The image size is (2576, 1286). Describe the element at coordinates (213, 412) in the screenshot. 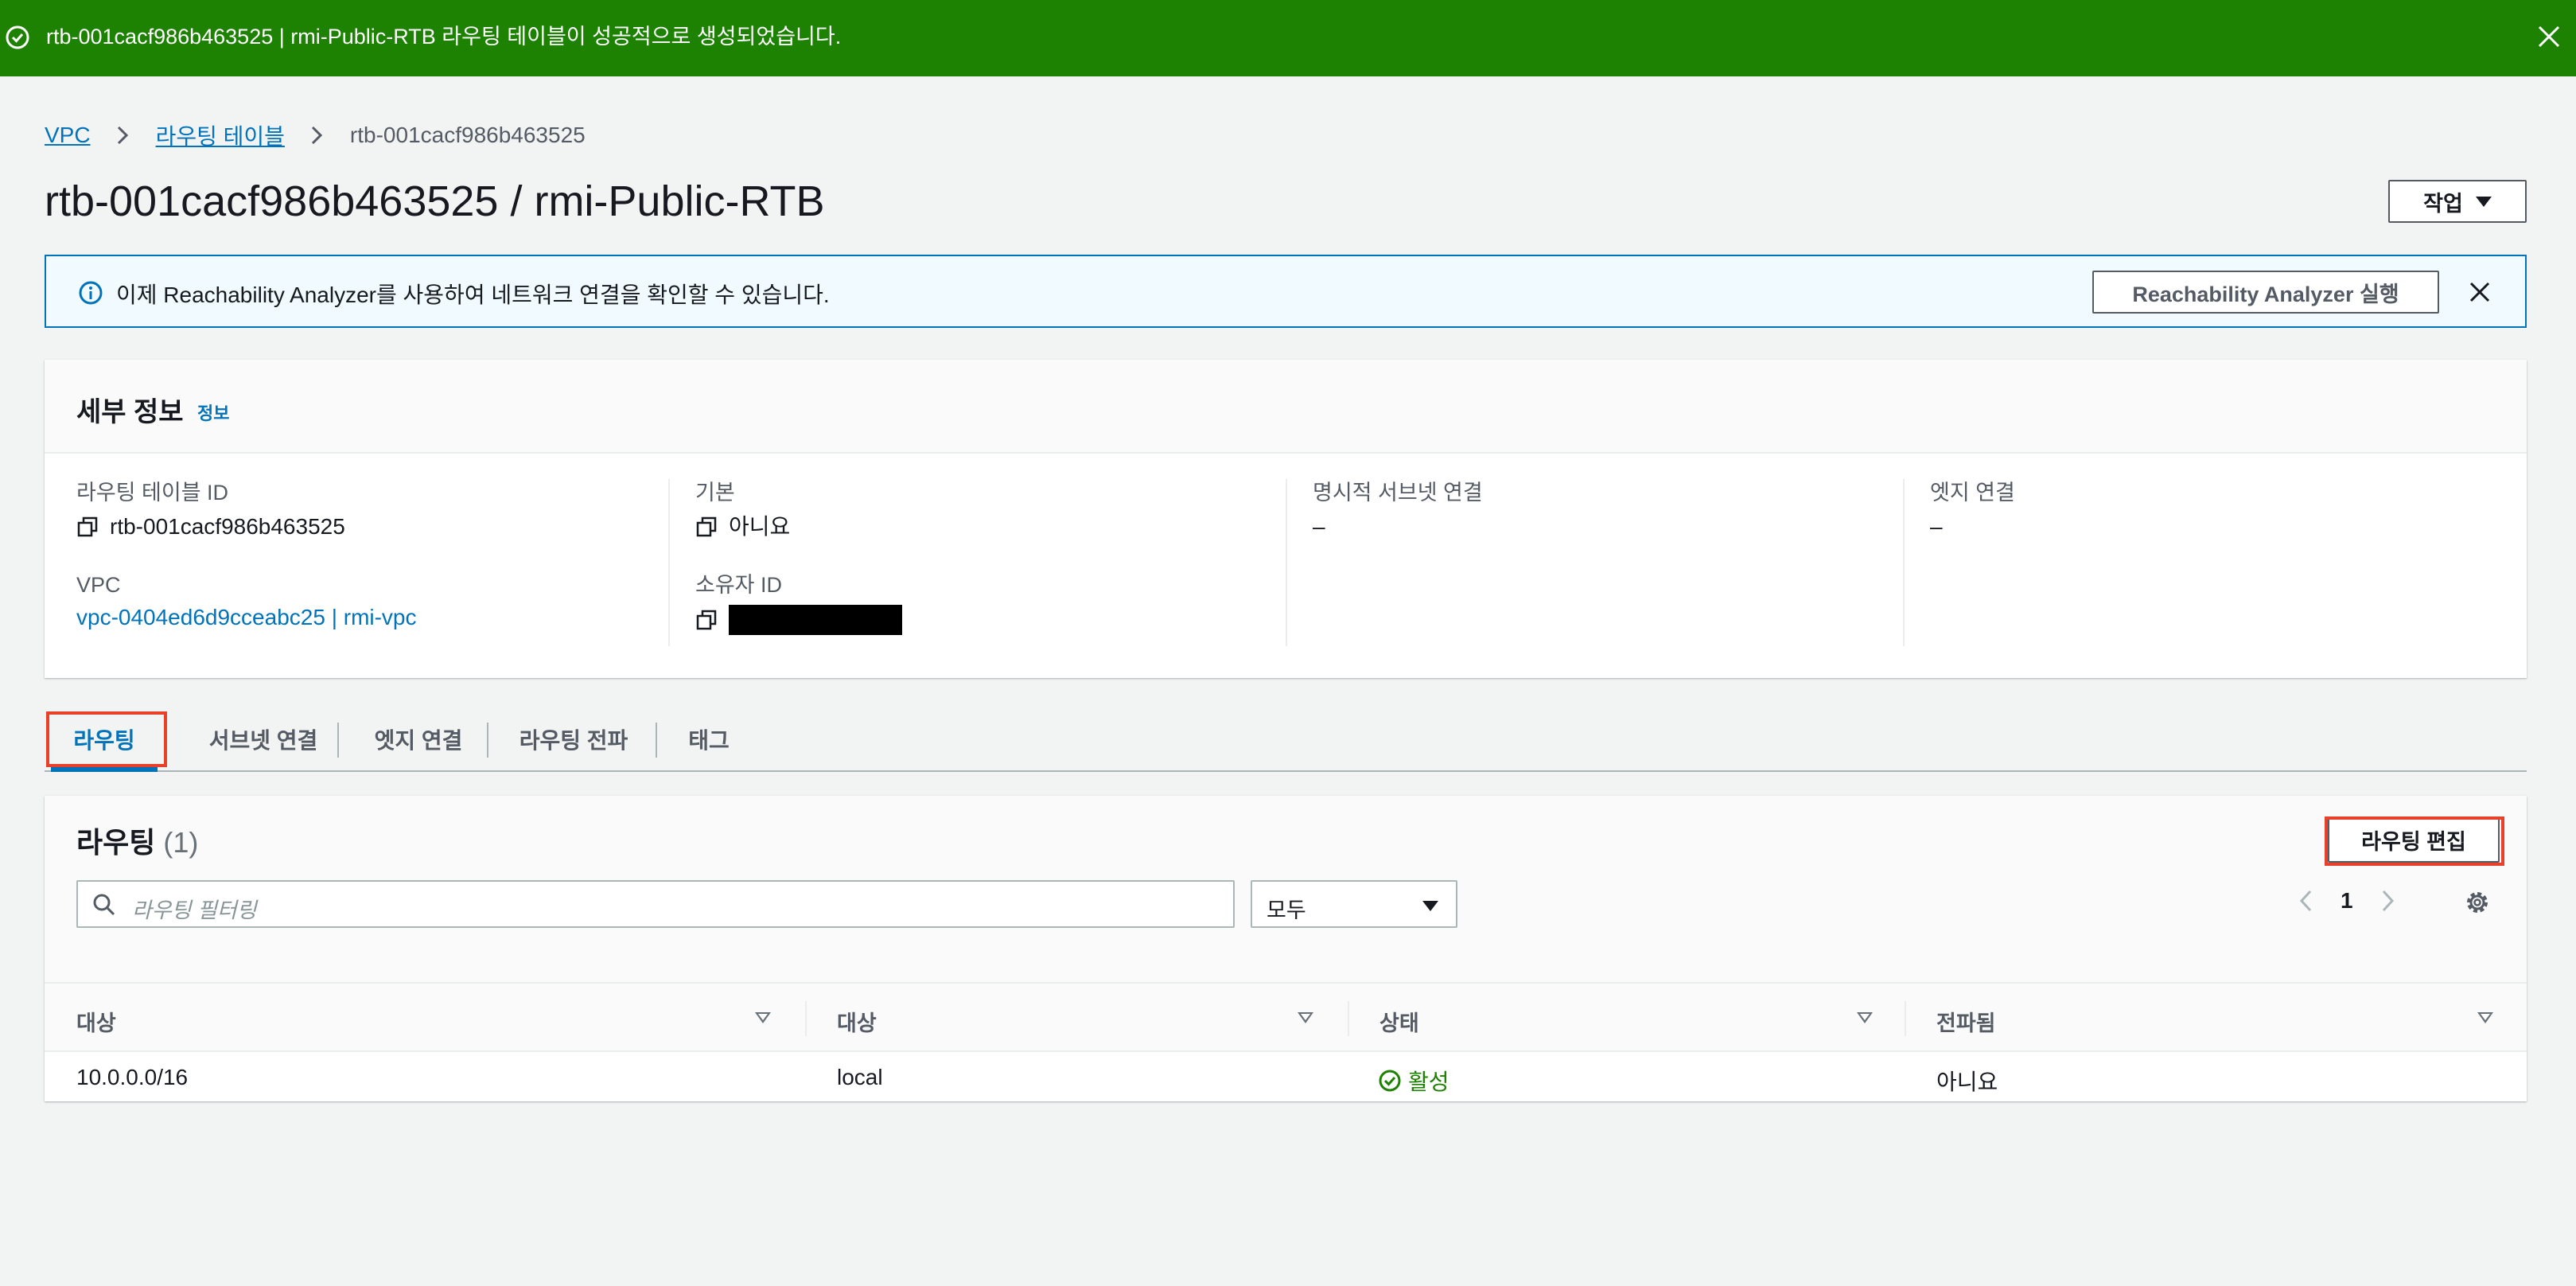

I see `details-info-link: 정보` at that location.